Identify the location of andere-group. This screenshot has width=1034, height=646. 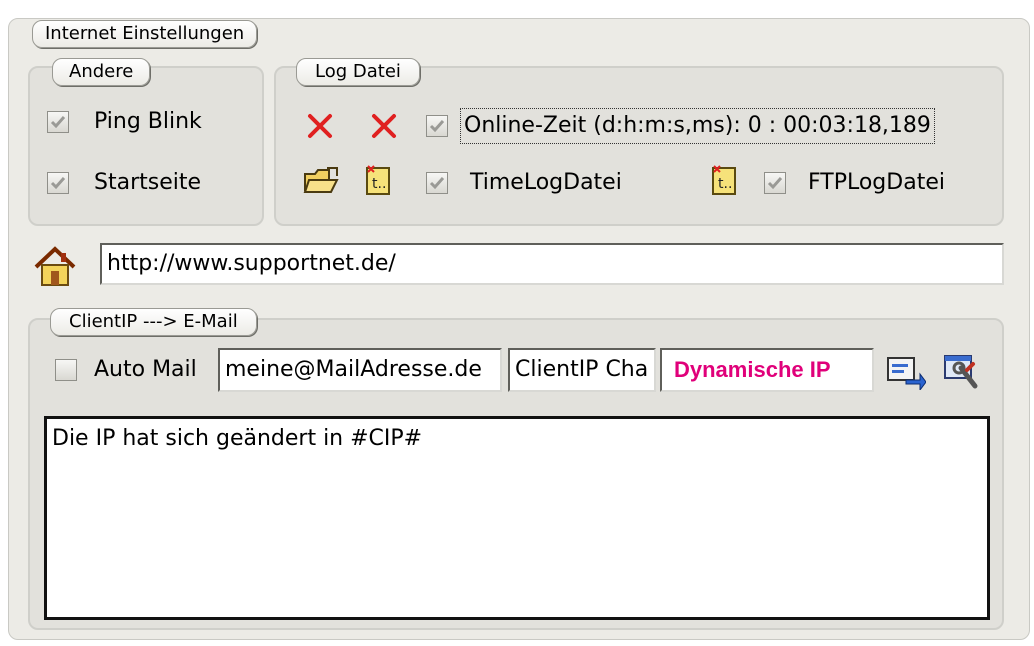
(146, 146).